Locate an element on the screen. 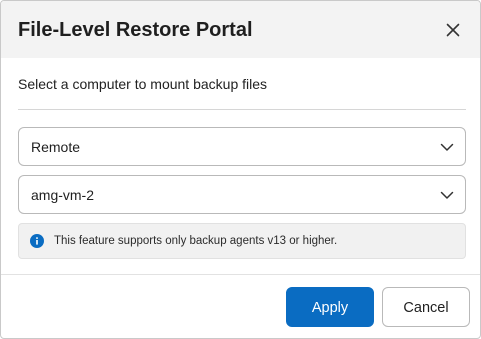 Image resolution: width=481 pixels, height=339 pixels. close-button is located at coordinates (453, 30).